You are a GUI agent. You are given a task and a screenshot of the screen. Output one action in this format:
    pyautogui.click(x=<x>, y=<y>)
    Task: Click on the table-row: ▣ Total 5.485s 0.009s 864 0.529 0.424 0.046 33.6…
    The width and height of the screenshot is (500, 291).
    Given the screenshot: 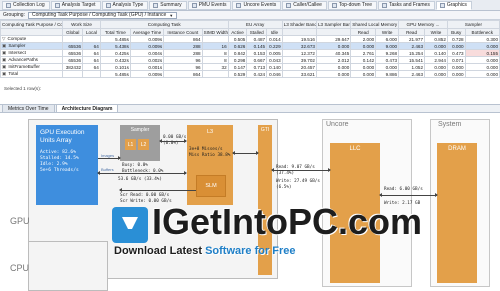 What is the action you would take?
    pyautogui.click(x=250, y=74)
    